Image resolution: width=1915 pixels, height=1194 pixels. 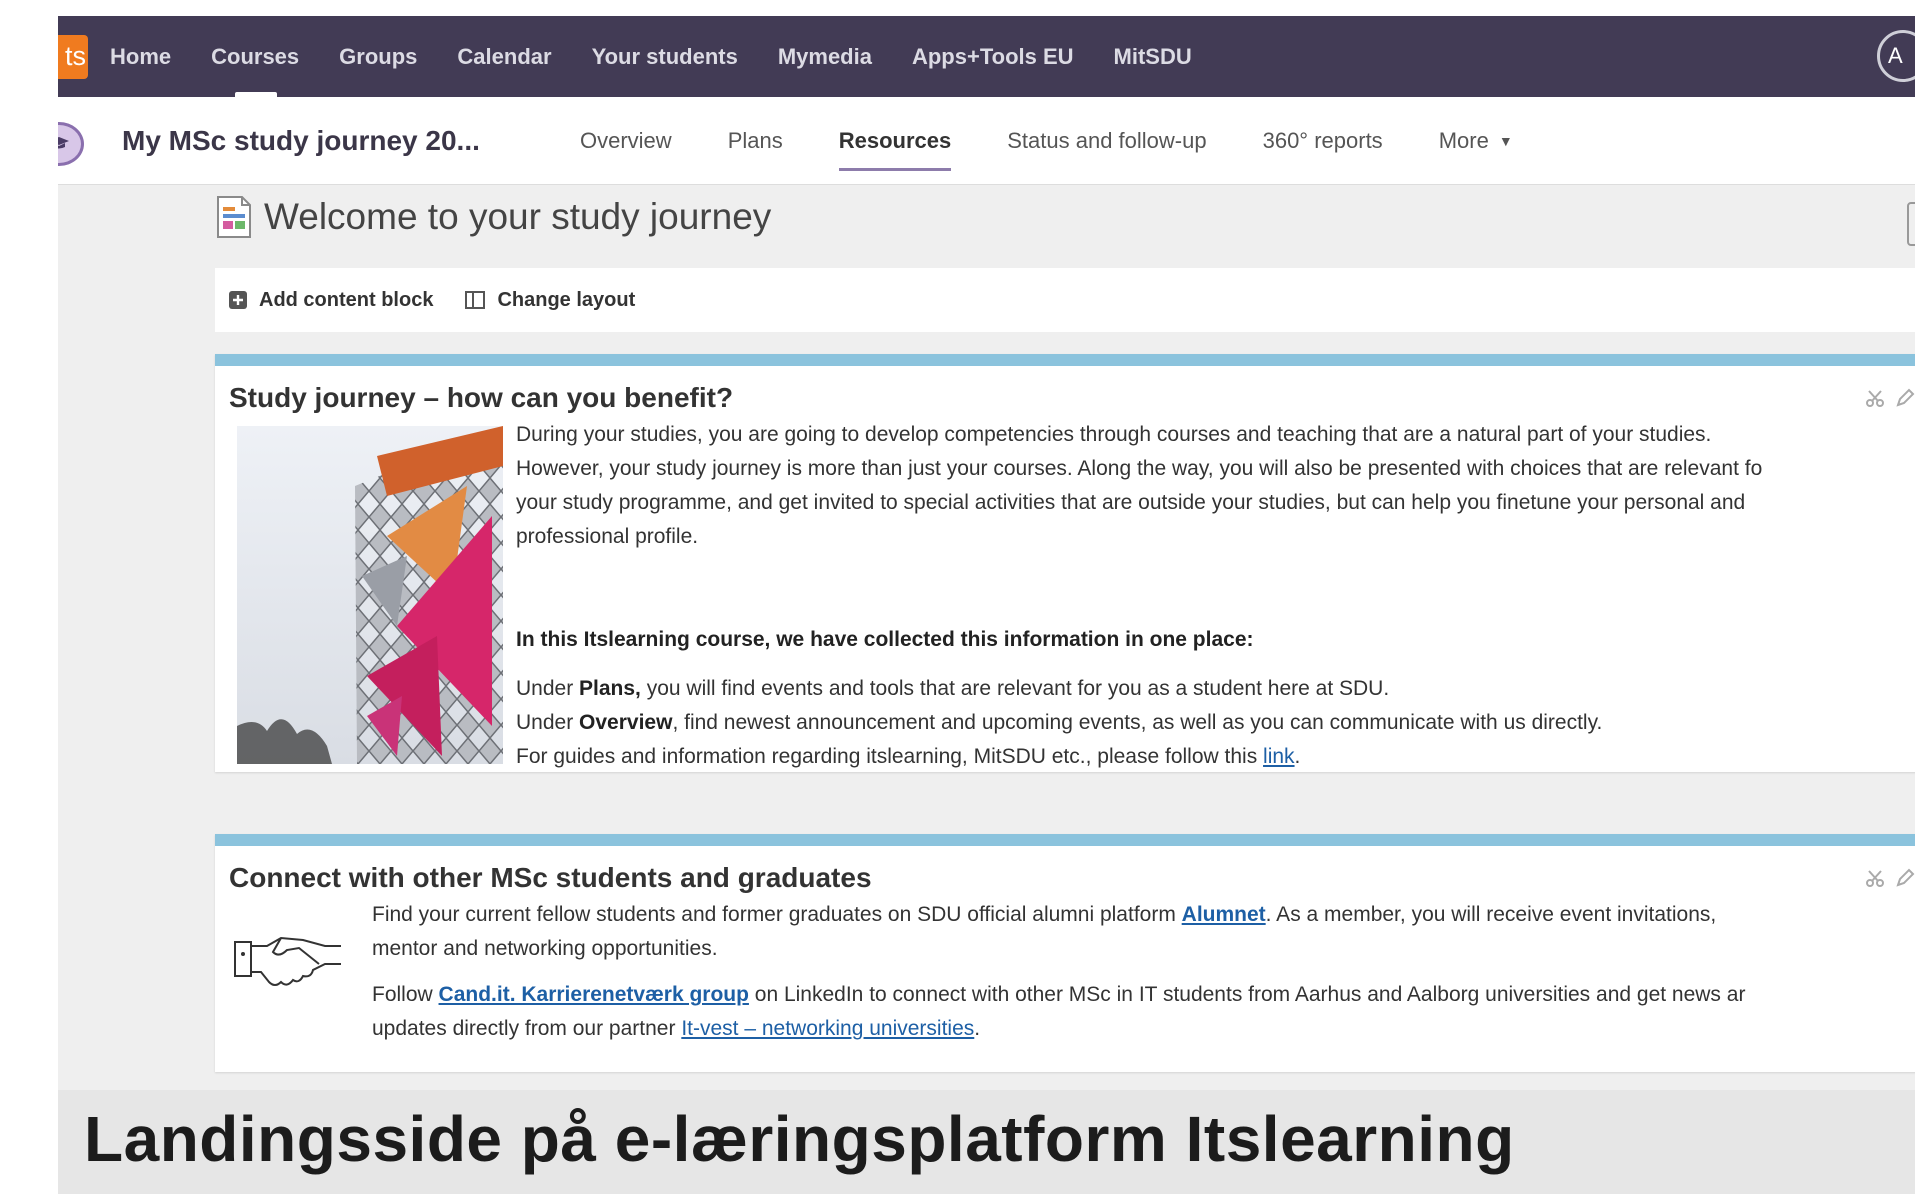 What do you see at coordinates (1065, 300) in the screenshot?
I see `content-toolbar: Add content block Change layout` at bounding box center [1065, 300].